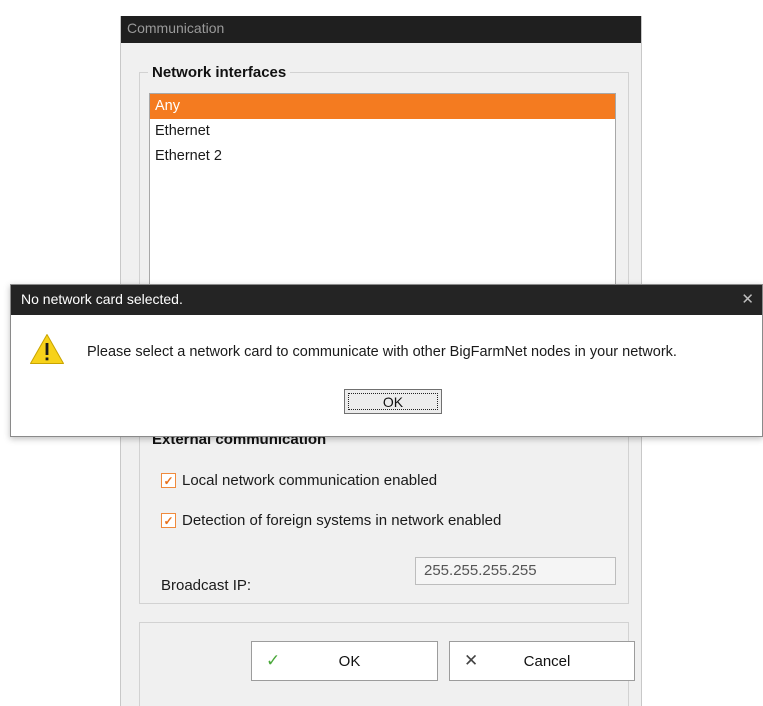 This screenshot has height=706, width=763. I want to click on ok-button: ✓ OK, so click(344, 661).